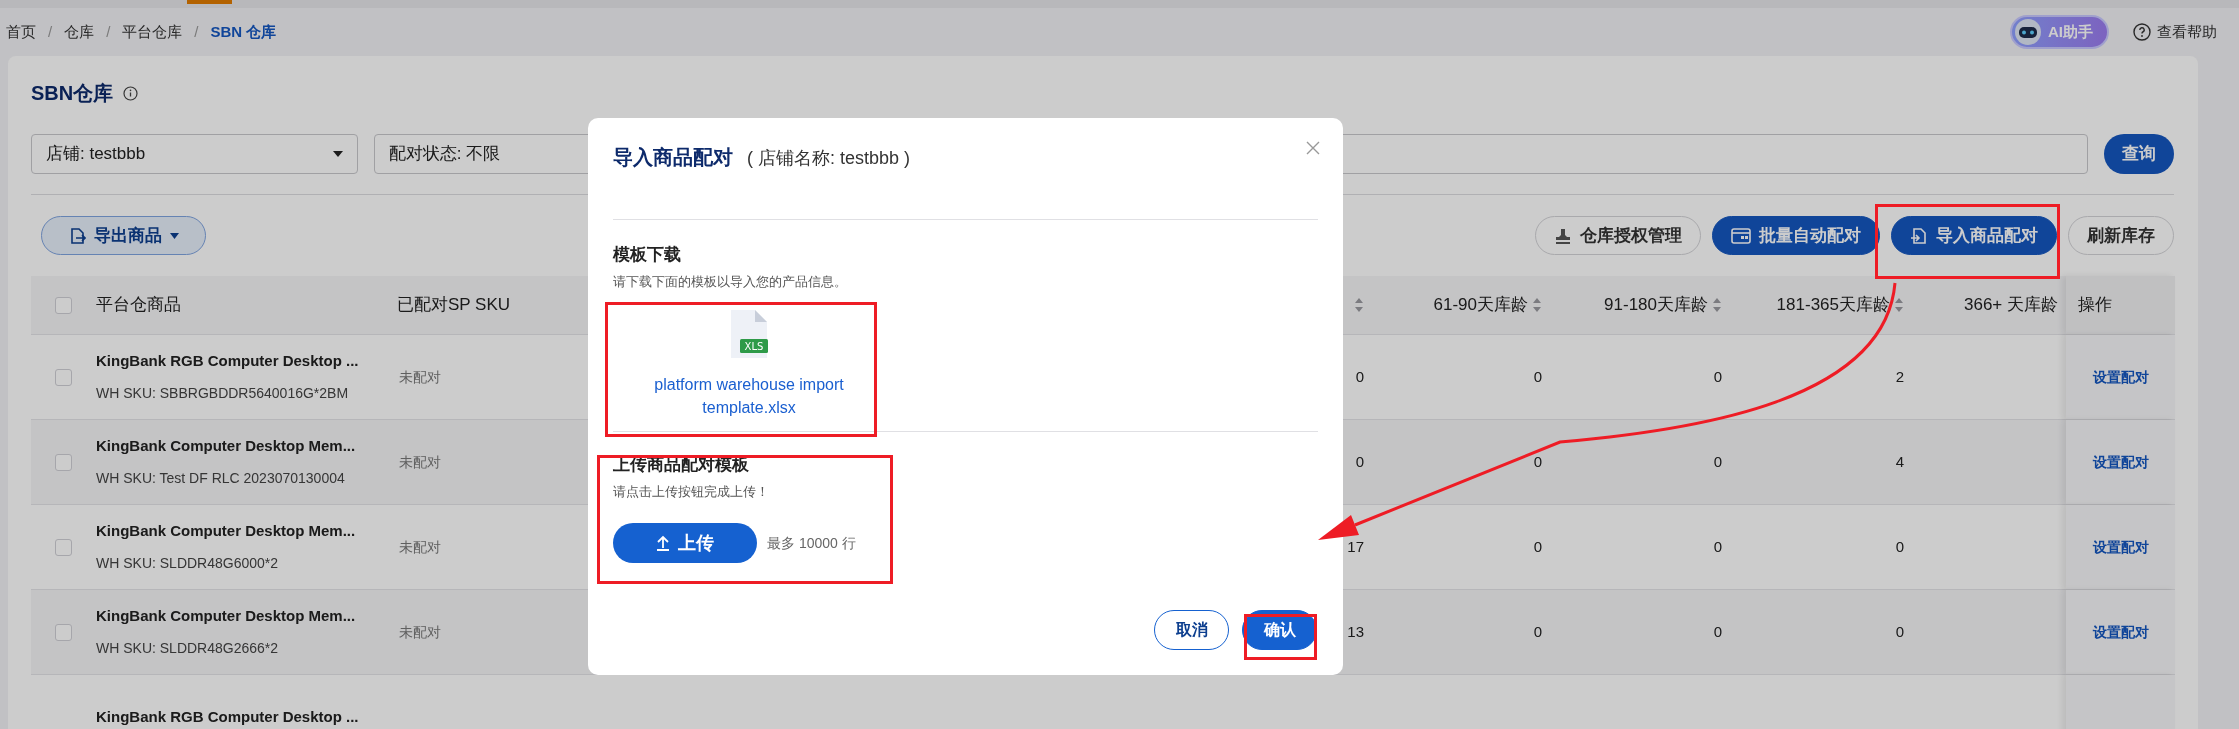 The height and width of the screenshot is (729, 2239). Describe the element at coordinates (1355, 546) in the screenshot. I see `table-cell-text: 17` at that location.